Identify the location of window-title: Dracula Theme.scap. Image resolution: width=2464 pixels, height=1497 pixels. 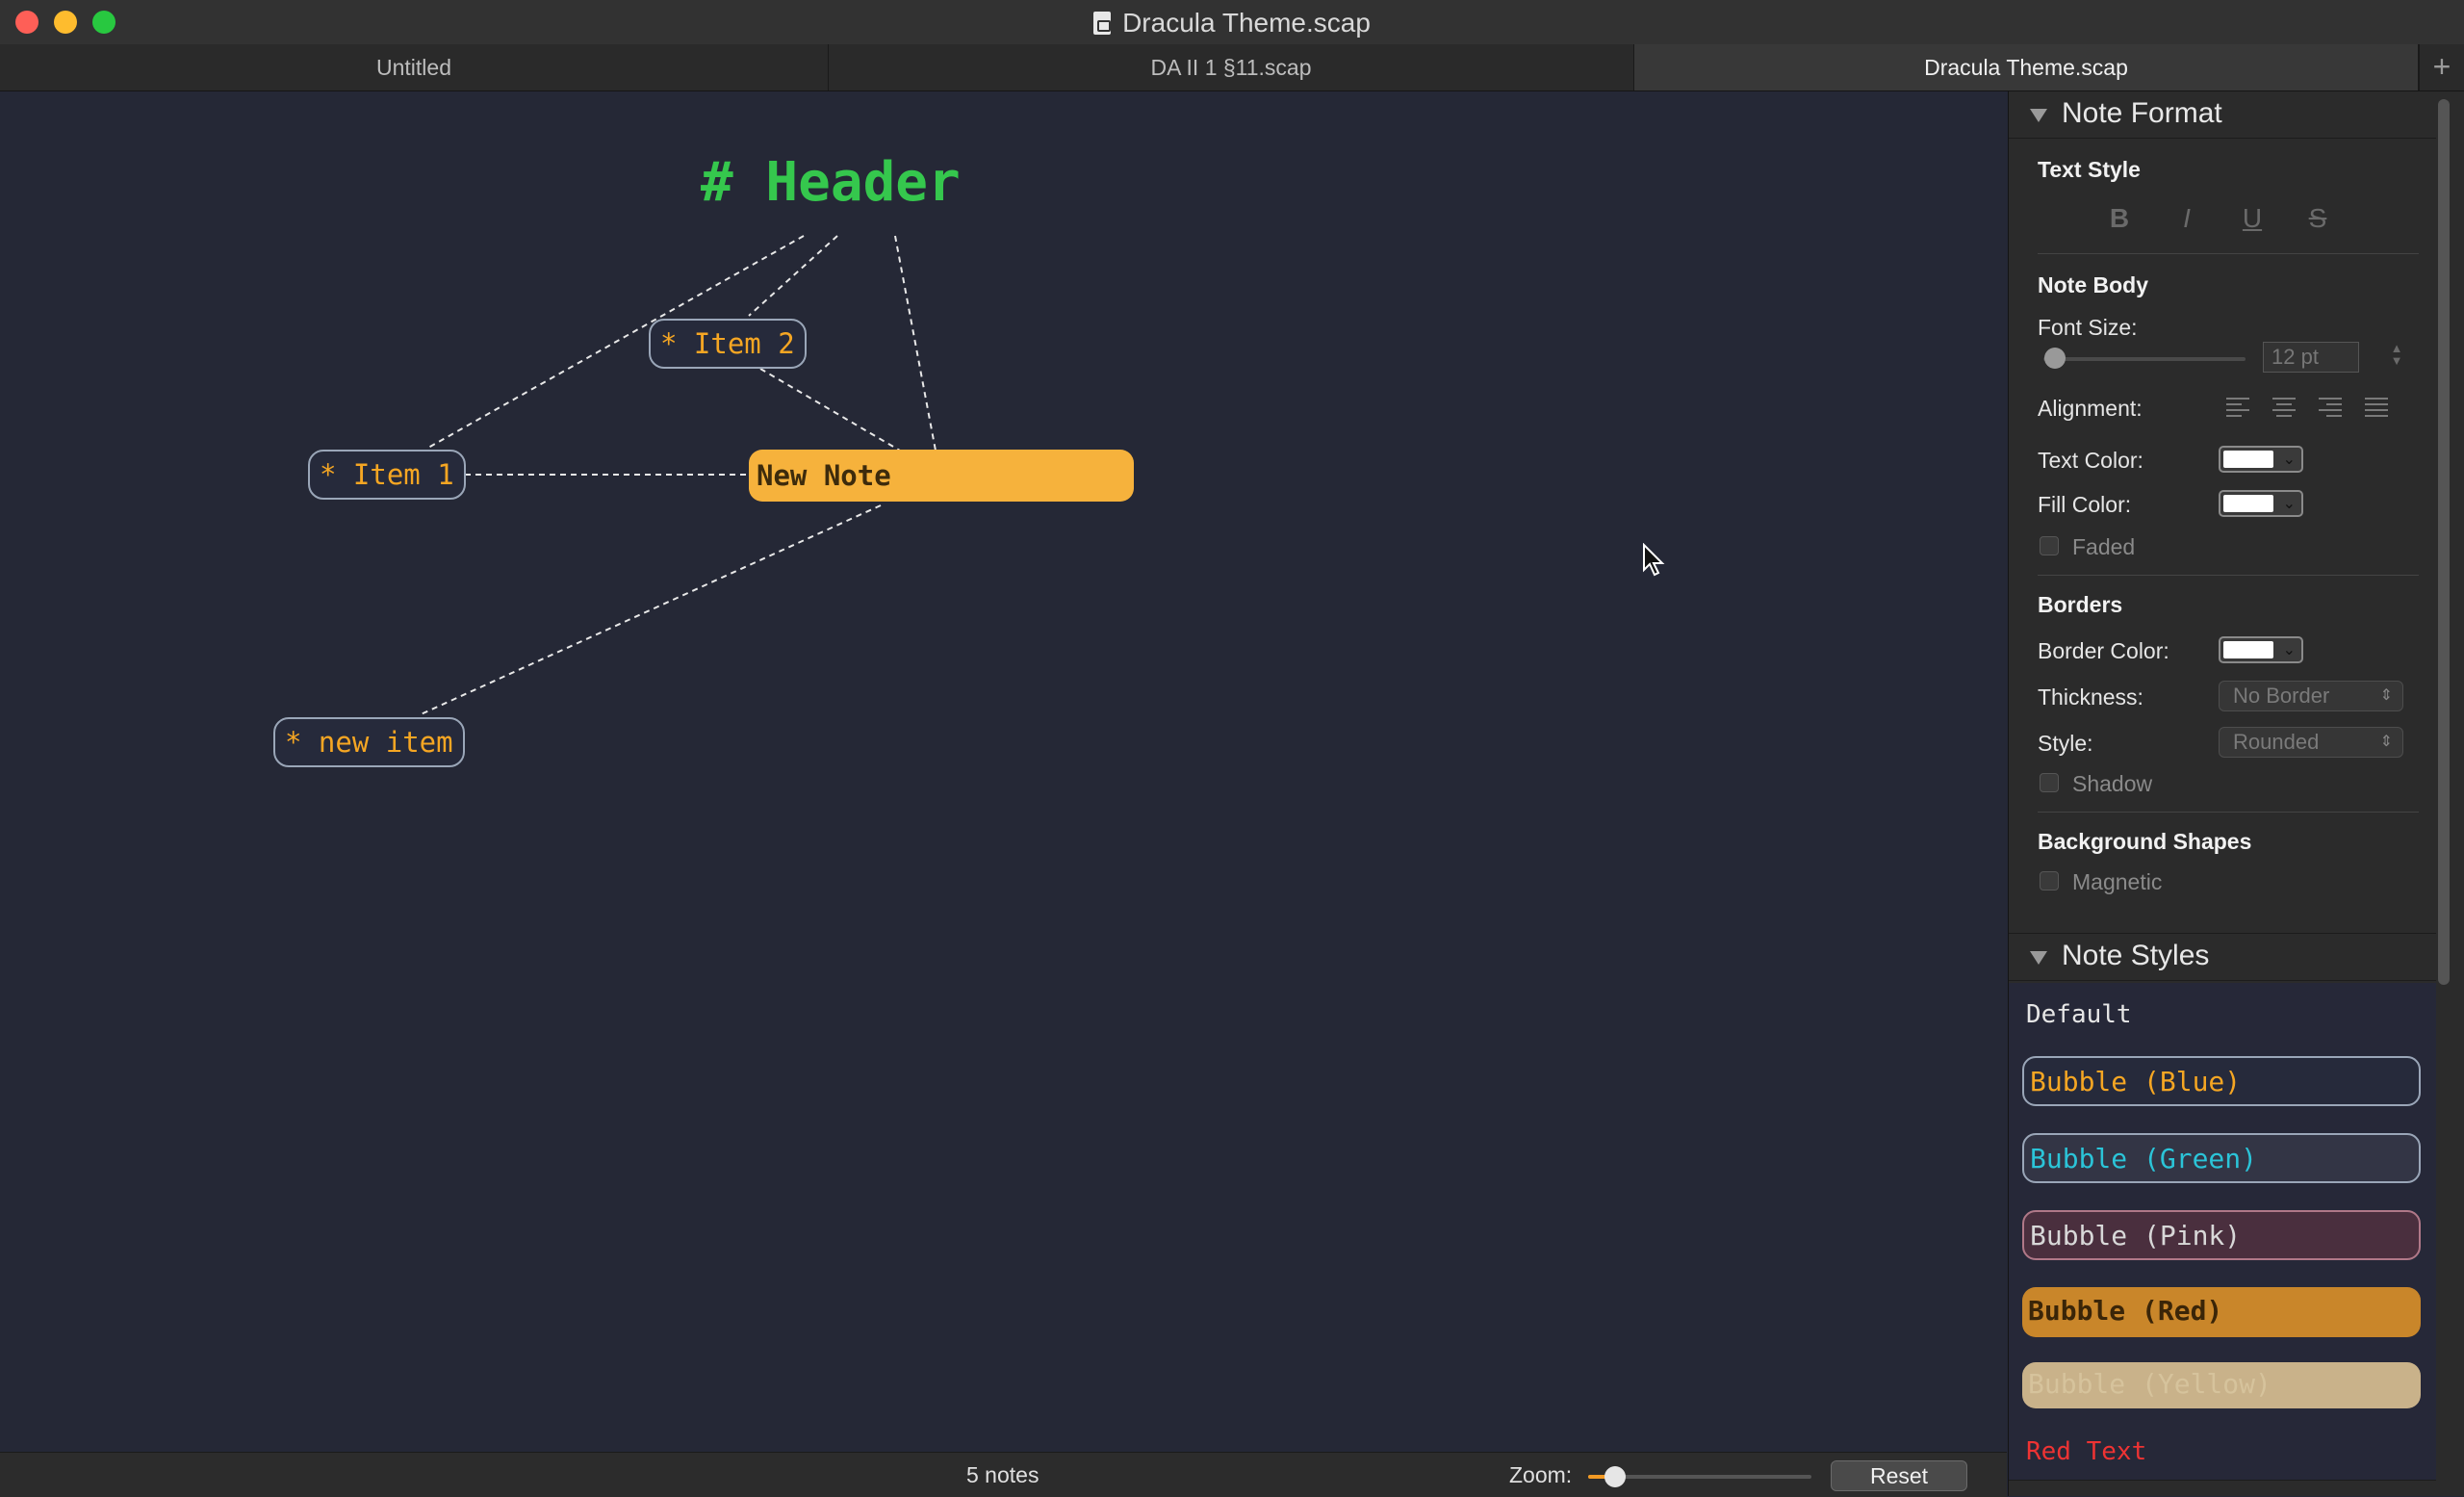
(1246, 23).